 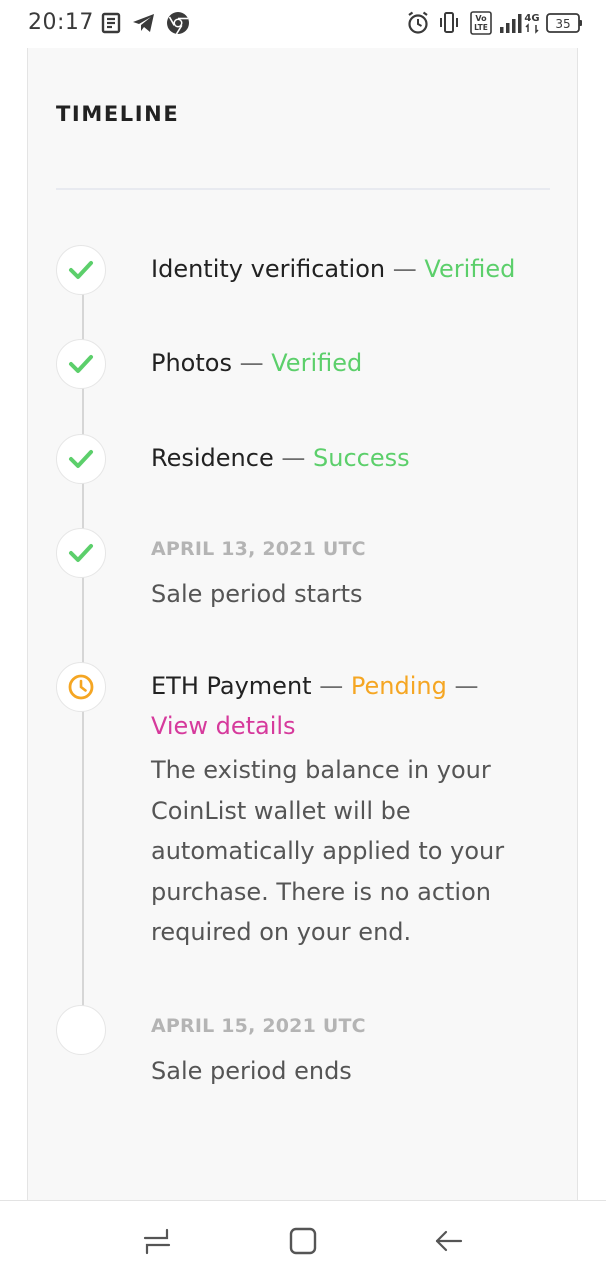 What do you see at coordinates (81, 687) in the screenshot?
I see `clock-icon` at bounding box center [81, 687].